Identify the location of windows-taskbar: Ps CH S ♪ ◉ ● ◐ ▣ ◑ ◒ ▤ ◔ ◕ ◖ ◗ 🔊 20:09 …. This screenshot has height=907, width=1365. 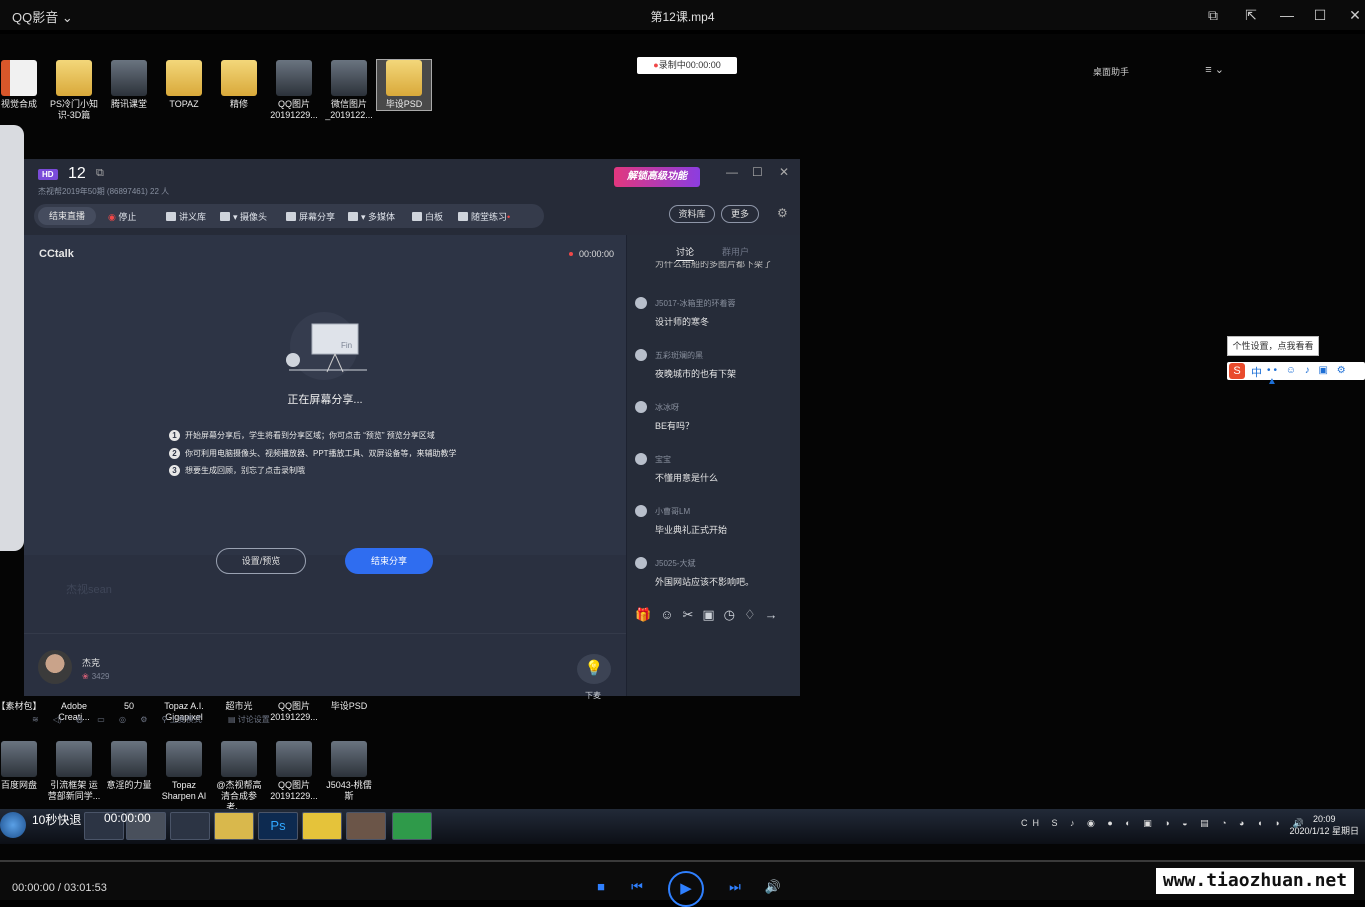
(682, 826).